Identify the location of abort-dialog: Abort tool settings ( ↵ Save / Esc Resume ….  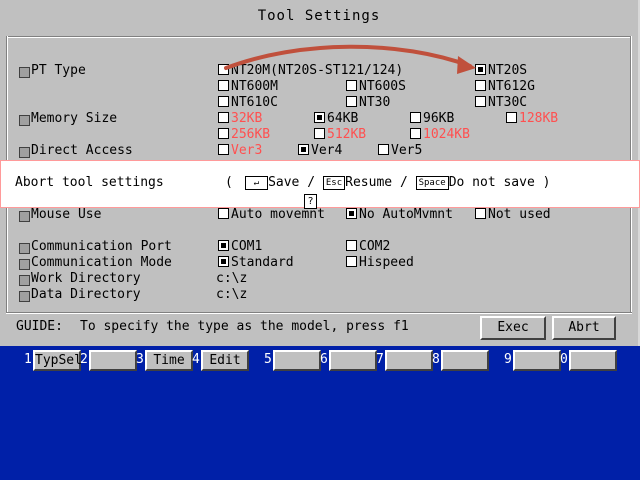
(320, 184).